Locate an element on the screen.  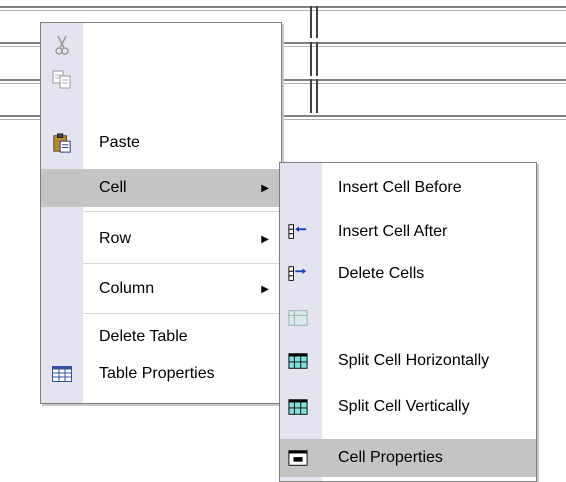
menu-item-column: Column ▶ is located at coordinates (161, 289).